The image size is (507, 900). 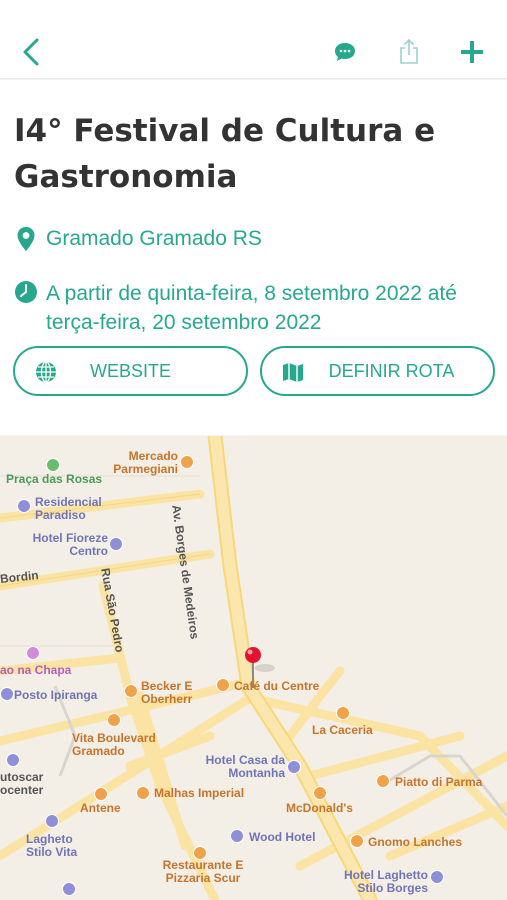 What do you see at coordinates (225, 154) in the screenshot?
I see `event-title: I4° Festival de Cultura e Gastronomia` at bounding box center [225, 154].